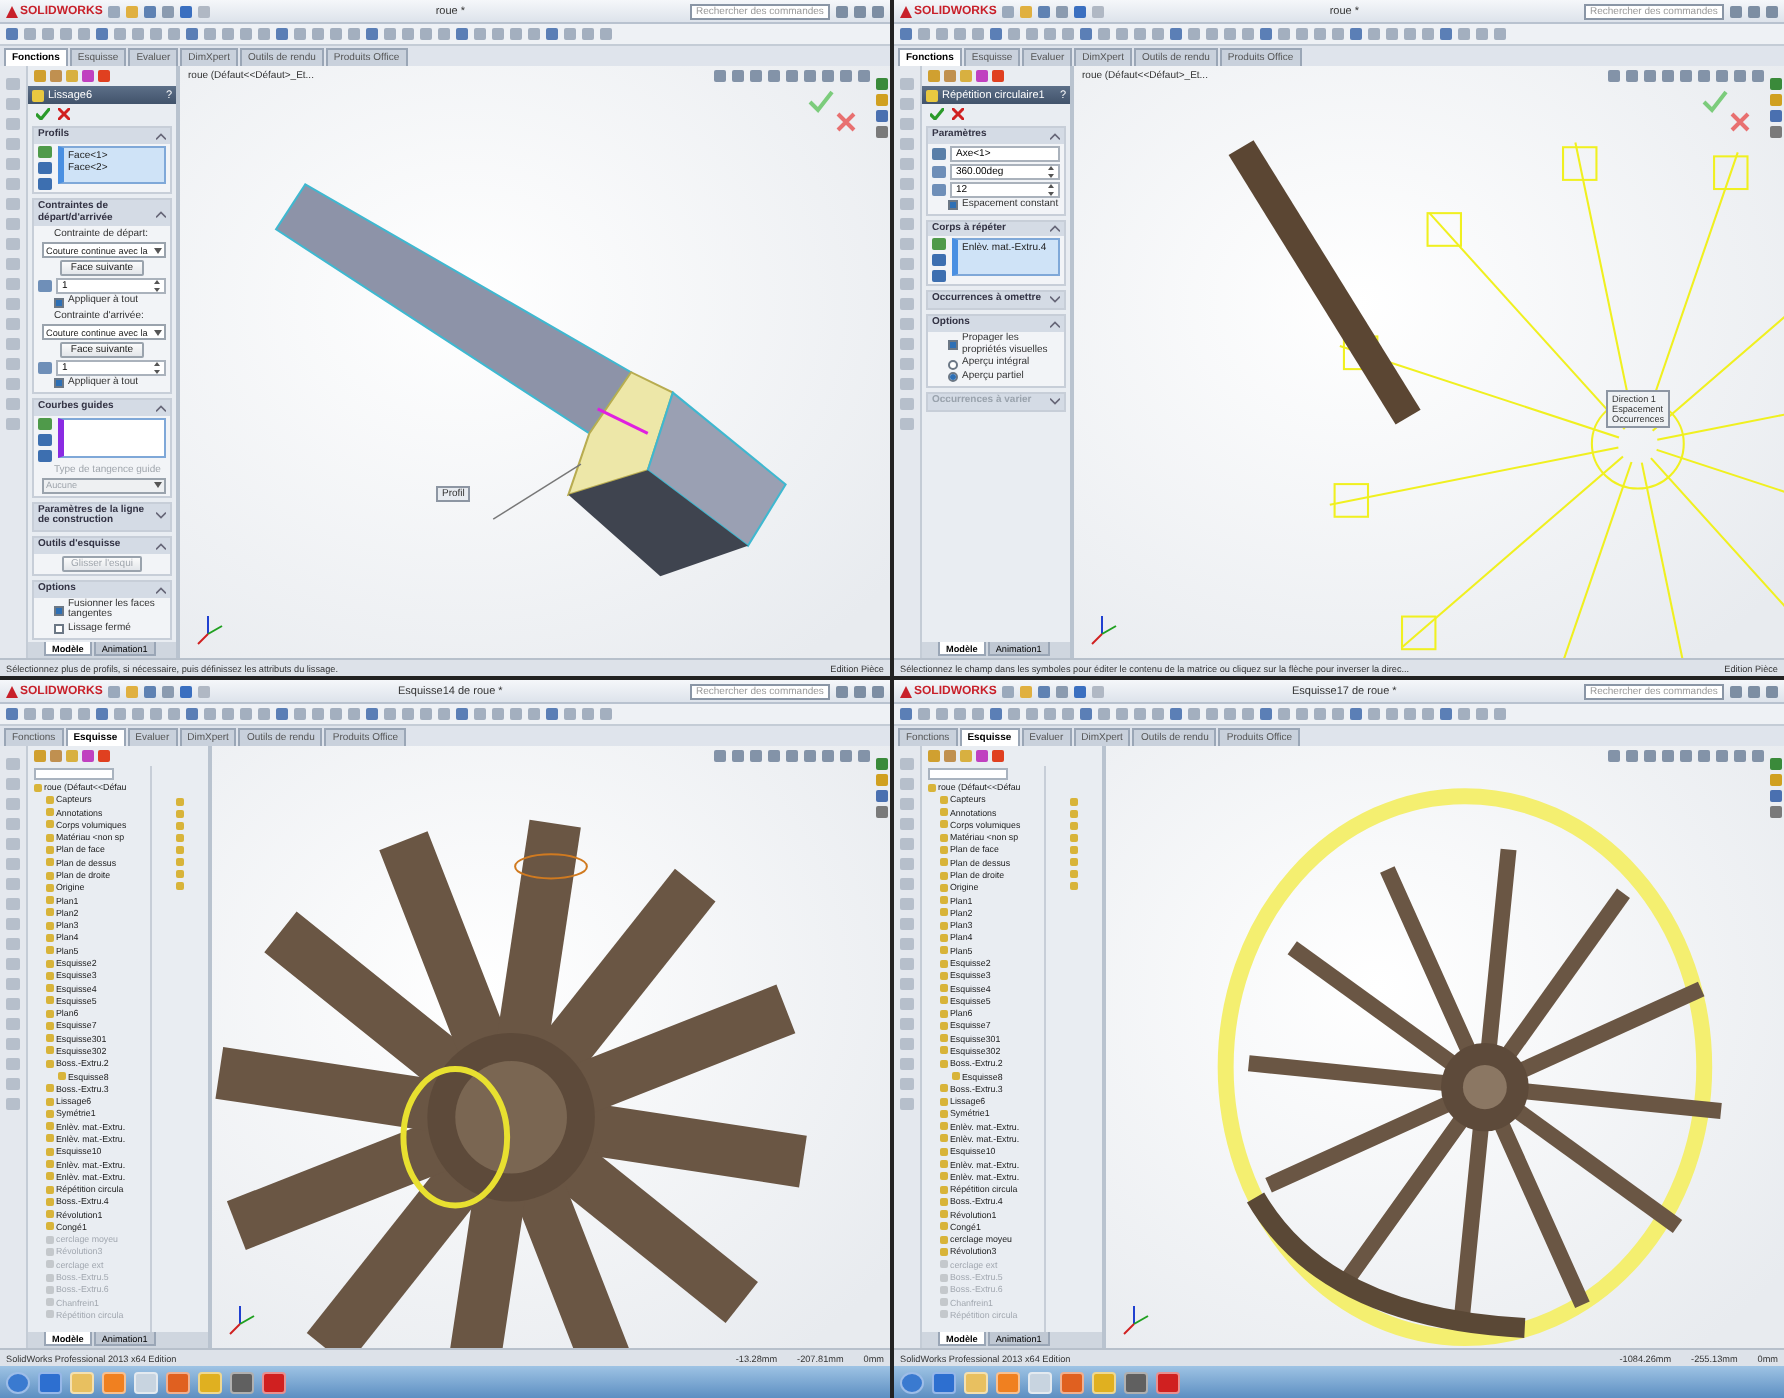  What do you see at coordinates (939, 153) in the screenshot?
I see `axis-icon` at bounding box center [939, 153].